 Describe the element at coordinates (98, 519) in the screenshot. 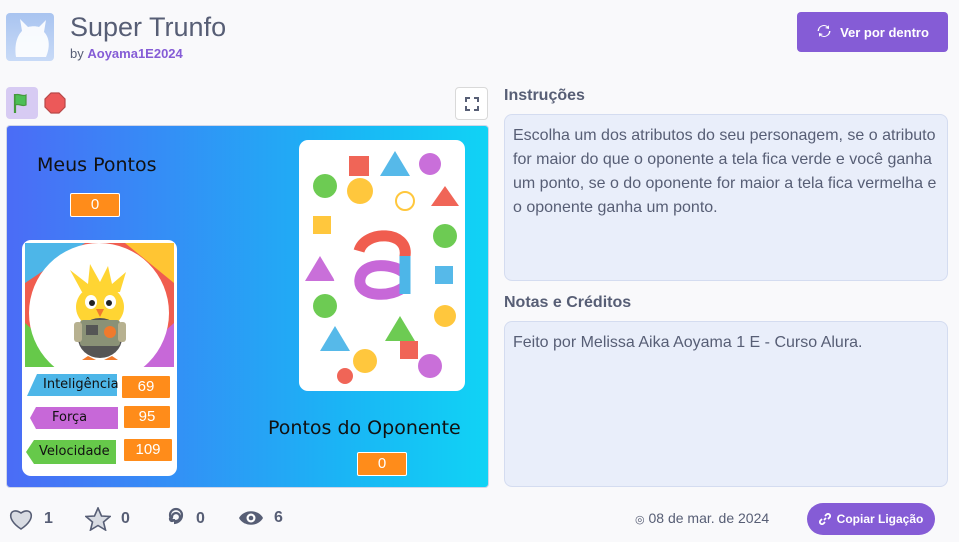

I see `star-icon` at that location.